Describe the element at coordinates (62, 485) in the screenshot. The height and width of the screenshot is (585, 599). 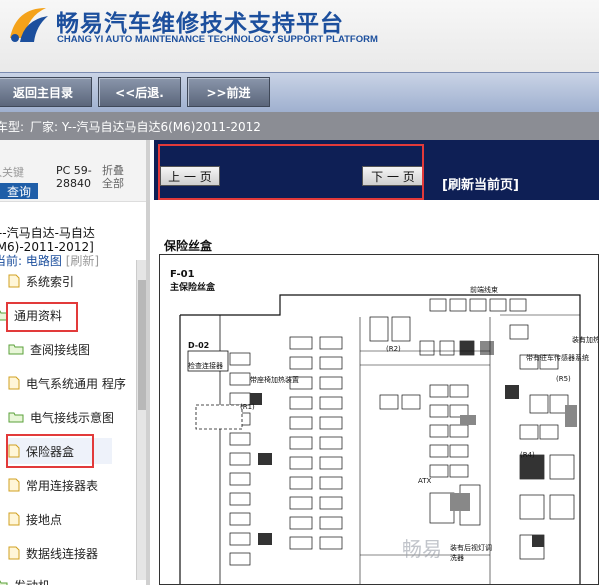
I see `tree-item-label: 常用连接器表` at that location.